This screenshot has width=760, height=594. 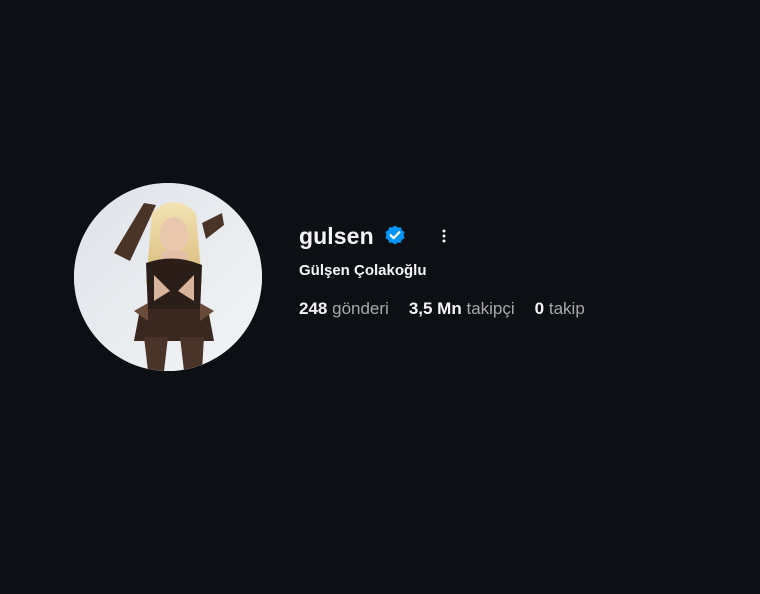 What do you see at coordinates (313, 308) in the screenshot?
I see `posts-count: 248` at bounding box center [313, 308].